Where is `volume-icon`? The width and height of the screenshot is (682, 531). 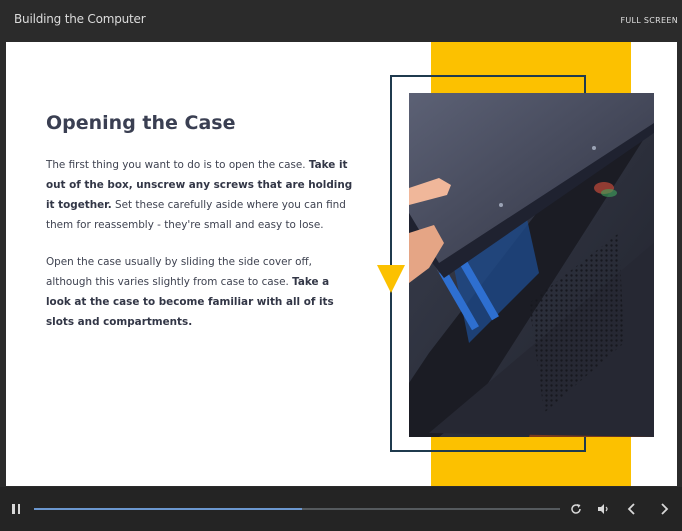
volume-icon is located at coordinates (603, 509).